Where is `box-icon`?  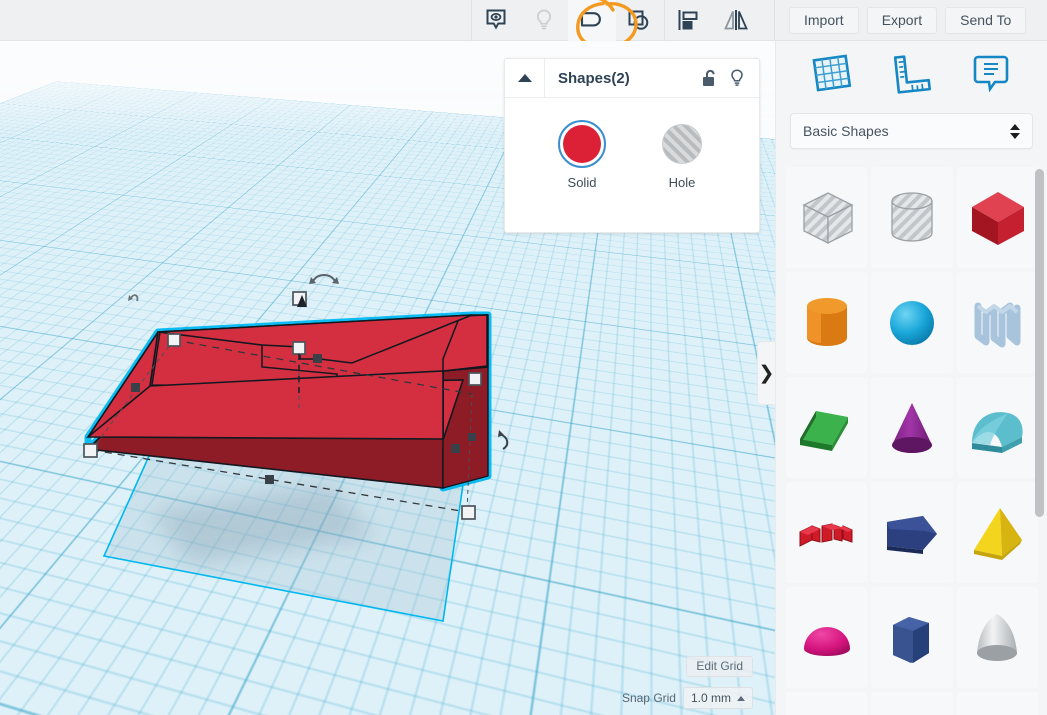 box-icon is located at coordinates (998, 218).